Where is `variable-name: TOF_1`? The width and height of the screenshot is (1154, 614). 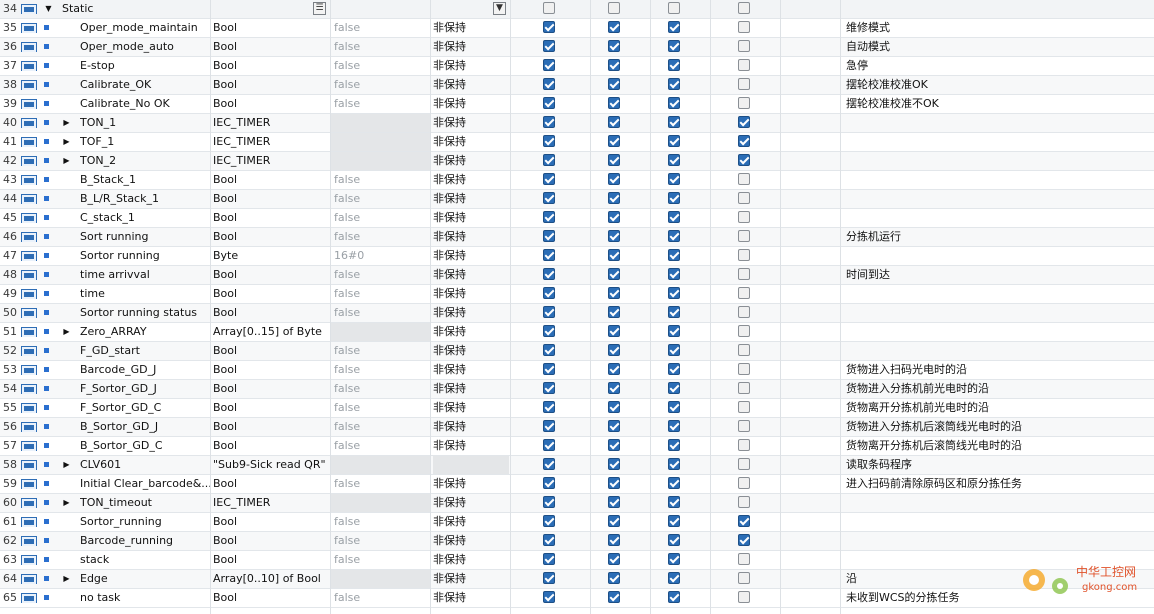
variable-name: TOF_1 is located at coordinates (145, 142).